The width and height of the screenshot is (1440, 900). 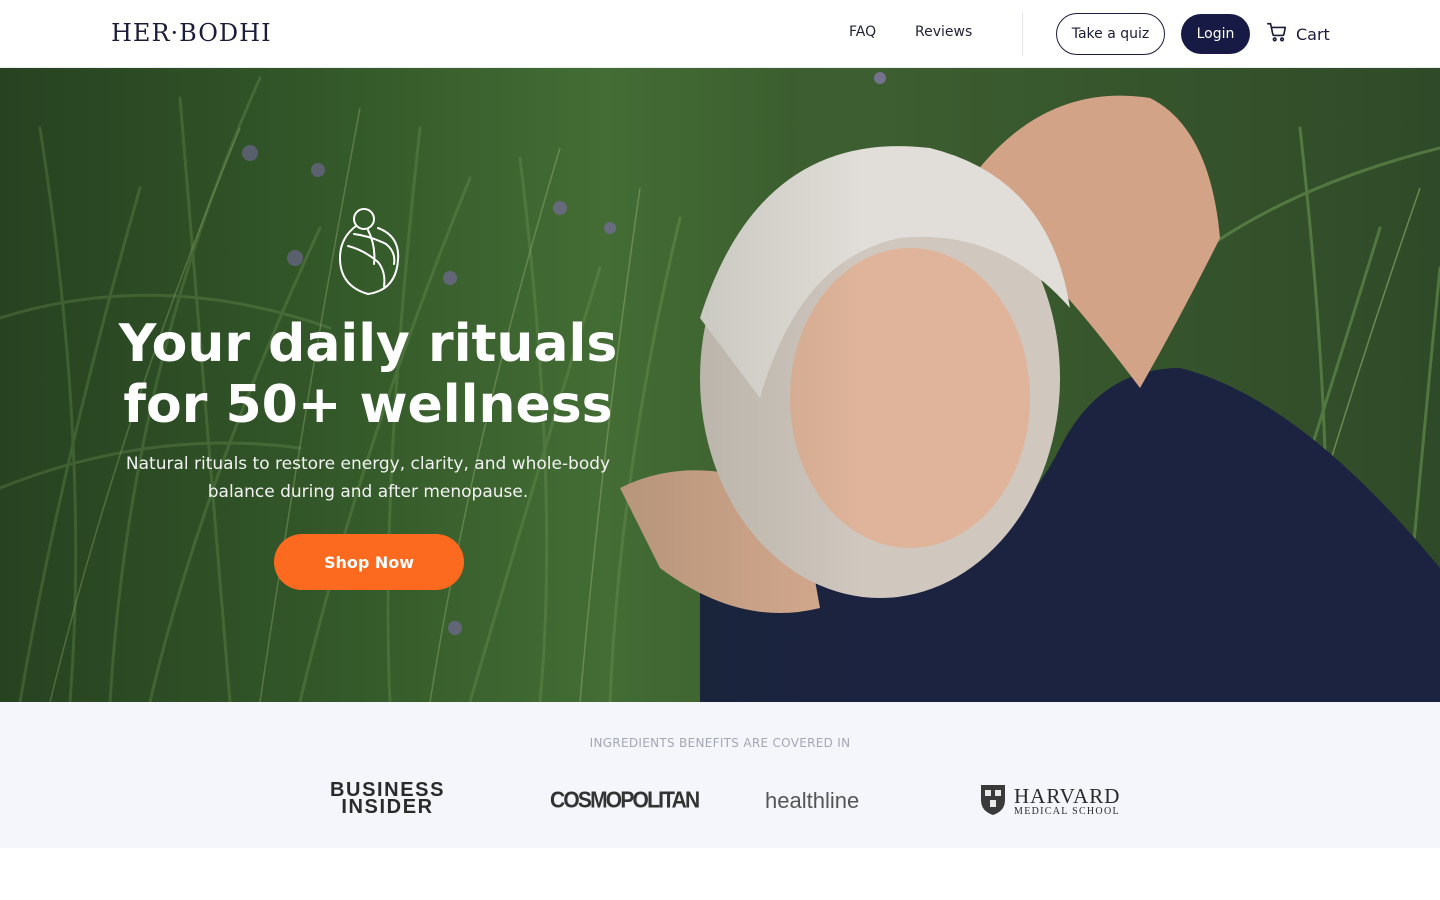 What do you see at coordinates (993, 802) in the screenshot?
I see `harvard-shield-icon` at bounding box center [993, 802].